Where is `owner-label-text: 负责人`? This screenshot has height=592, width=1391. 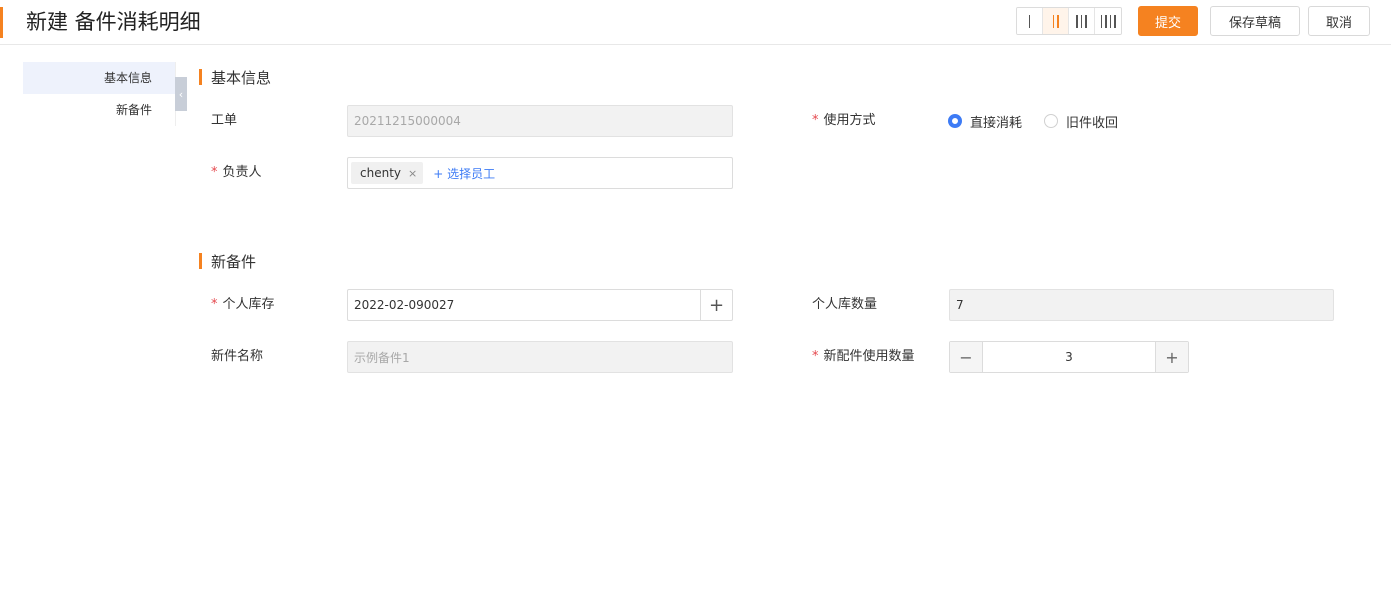 owner-label-text: 负责人 is located at coordinates (242, 172).